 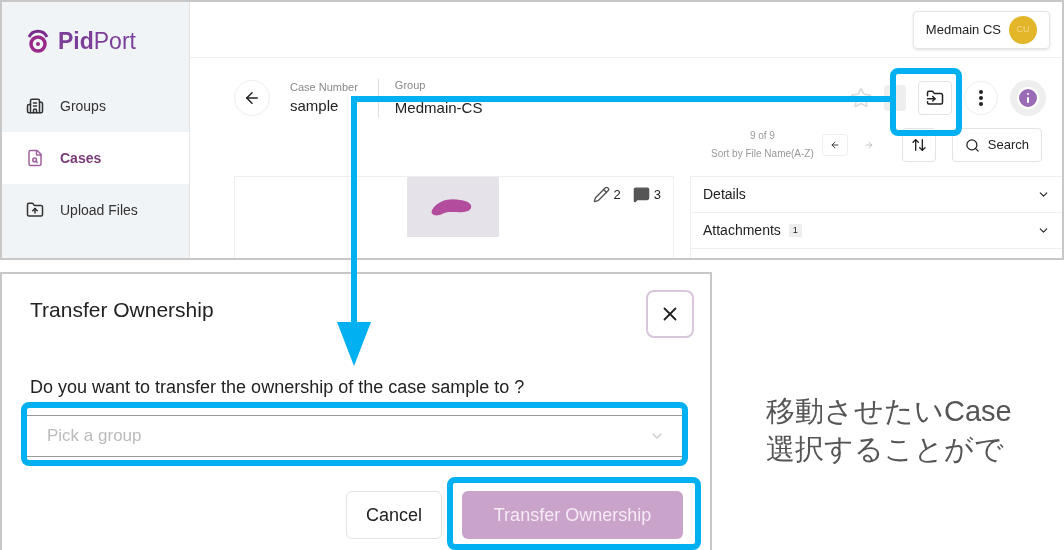 What do you see at coordinates (97, 41) in the screenshot?
I see `logo-text: PidPort` at bounding box center [97, 41].